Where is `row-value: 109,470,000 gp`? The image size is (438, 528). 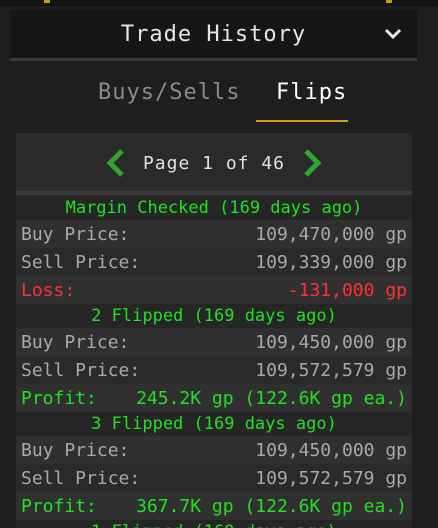
row-value: 109,470,000 gp is located at coordinates (331, 234).